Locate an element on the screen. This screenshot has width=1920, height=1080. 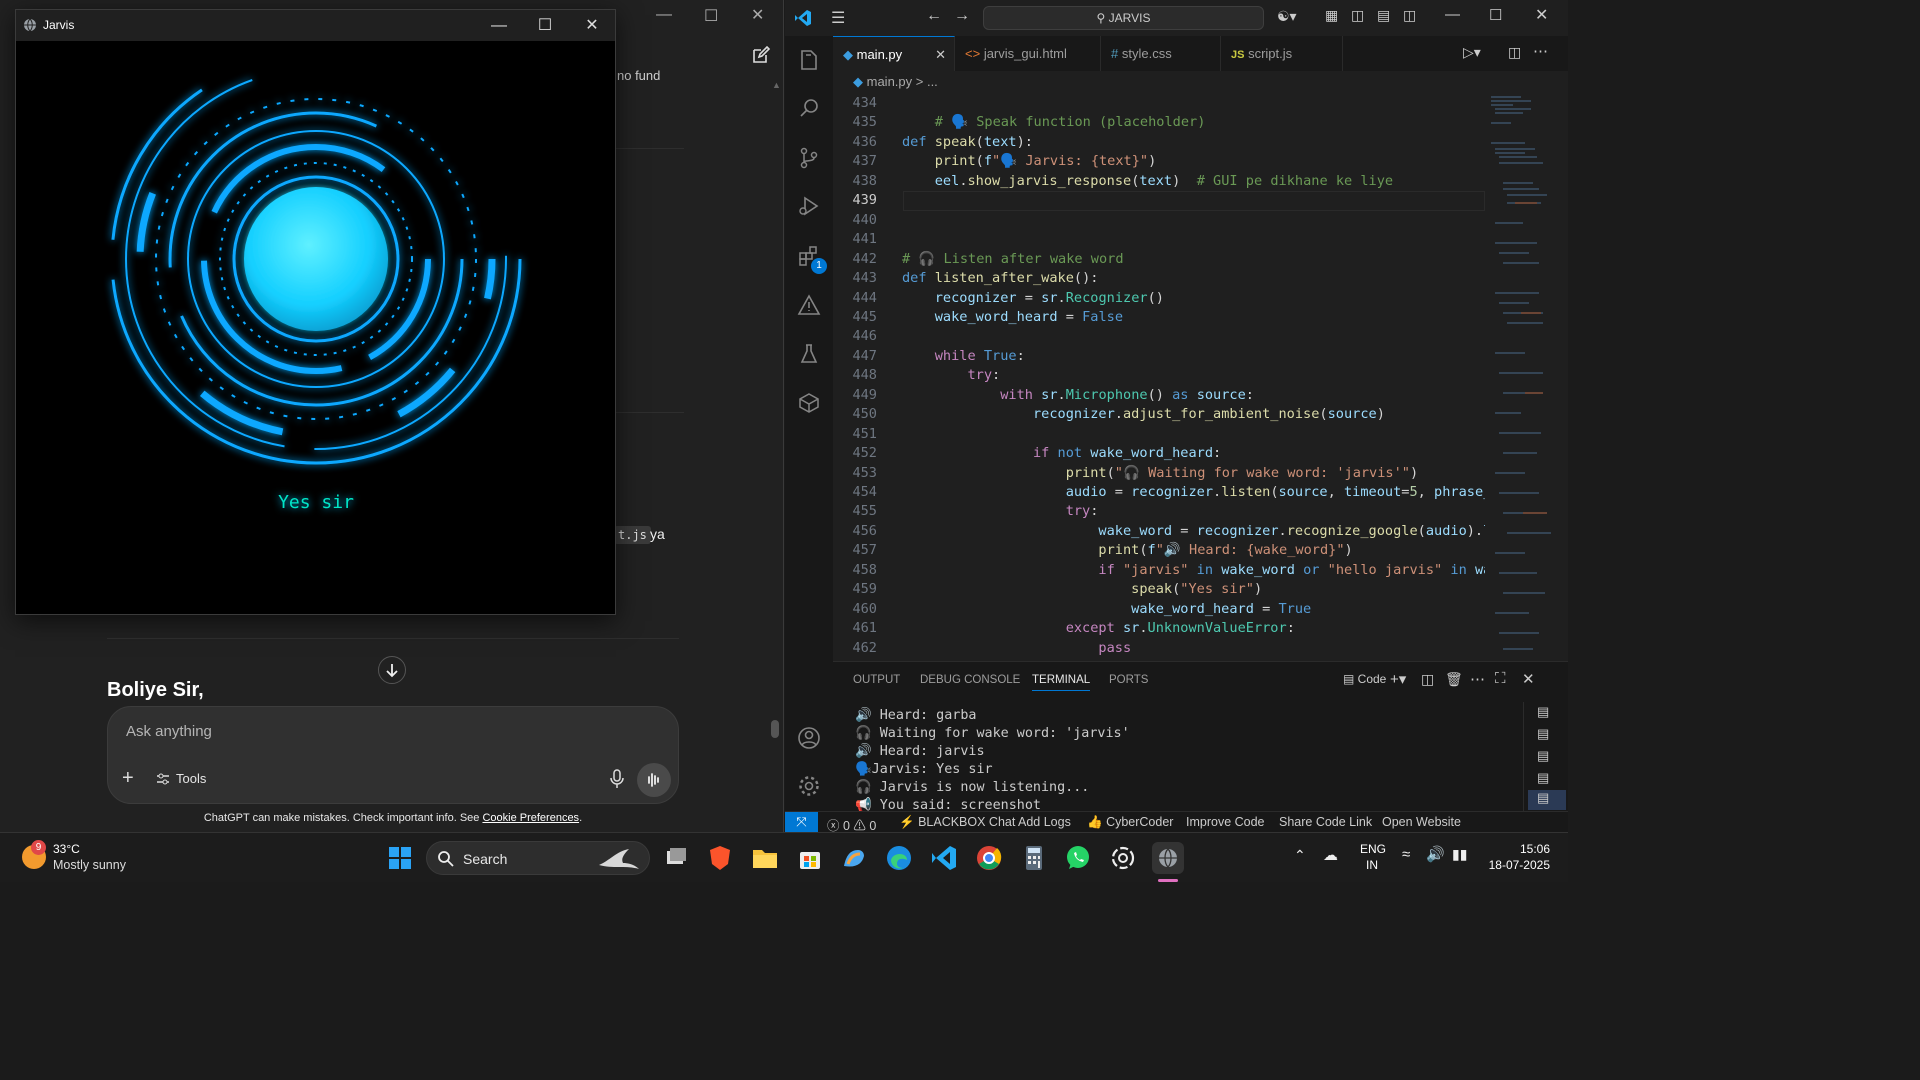
chatgpt-close-button: ✕ is located at coordinates (757, 15).